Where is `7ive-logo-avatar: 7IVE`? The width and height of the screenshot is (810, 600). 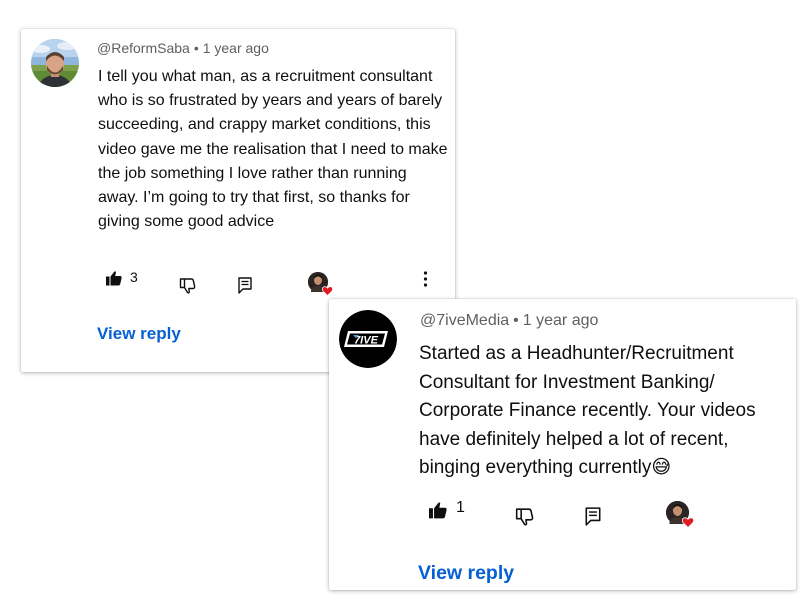
7ive-logo-avatar: 7IVE is located at coordinates (368, 339).